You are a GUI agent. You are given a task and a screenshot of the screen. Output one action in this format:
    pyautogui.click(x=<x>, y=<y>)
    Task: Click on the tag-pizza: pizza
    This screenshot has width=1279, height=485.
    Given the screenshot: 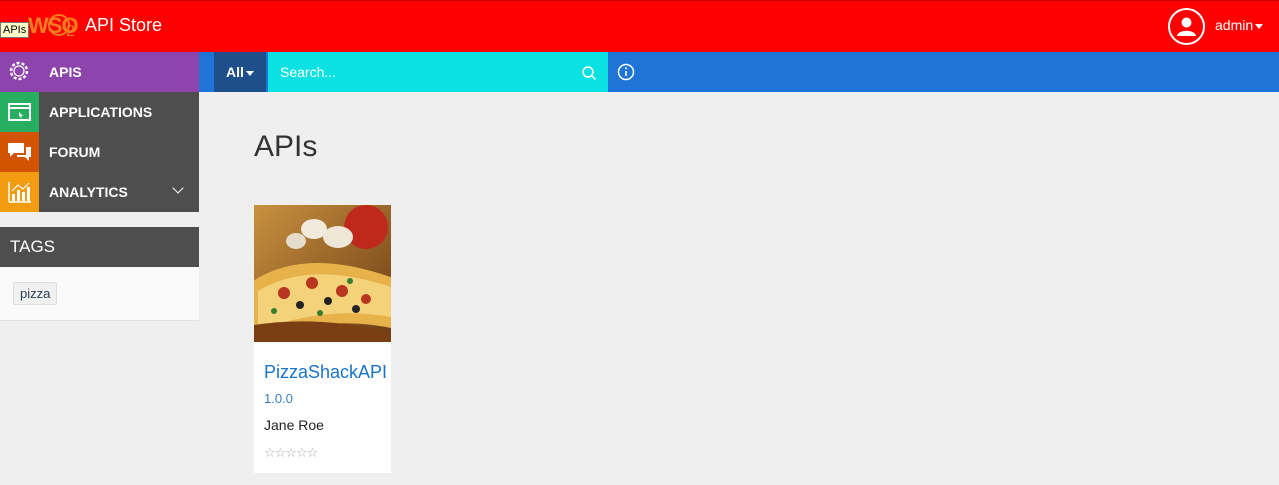 What is the action you would take?
    pyautogui.click(x=35, y=293)
    